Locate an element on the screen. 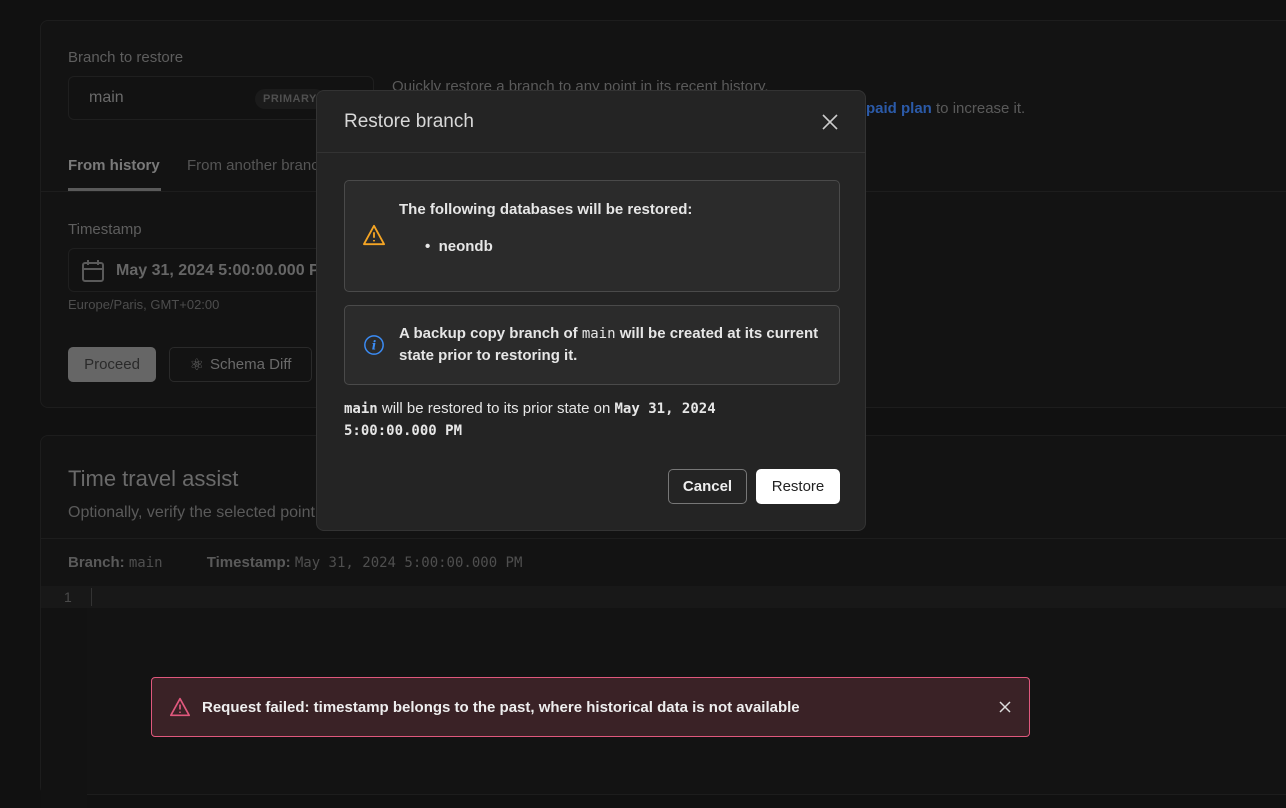 The image size is (1286, 808). info-icon: i is located at coordinates (374, 345).